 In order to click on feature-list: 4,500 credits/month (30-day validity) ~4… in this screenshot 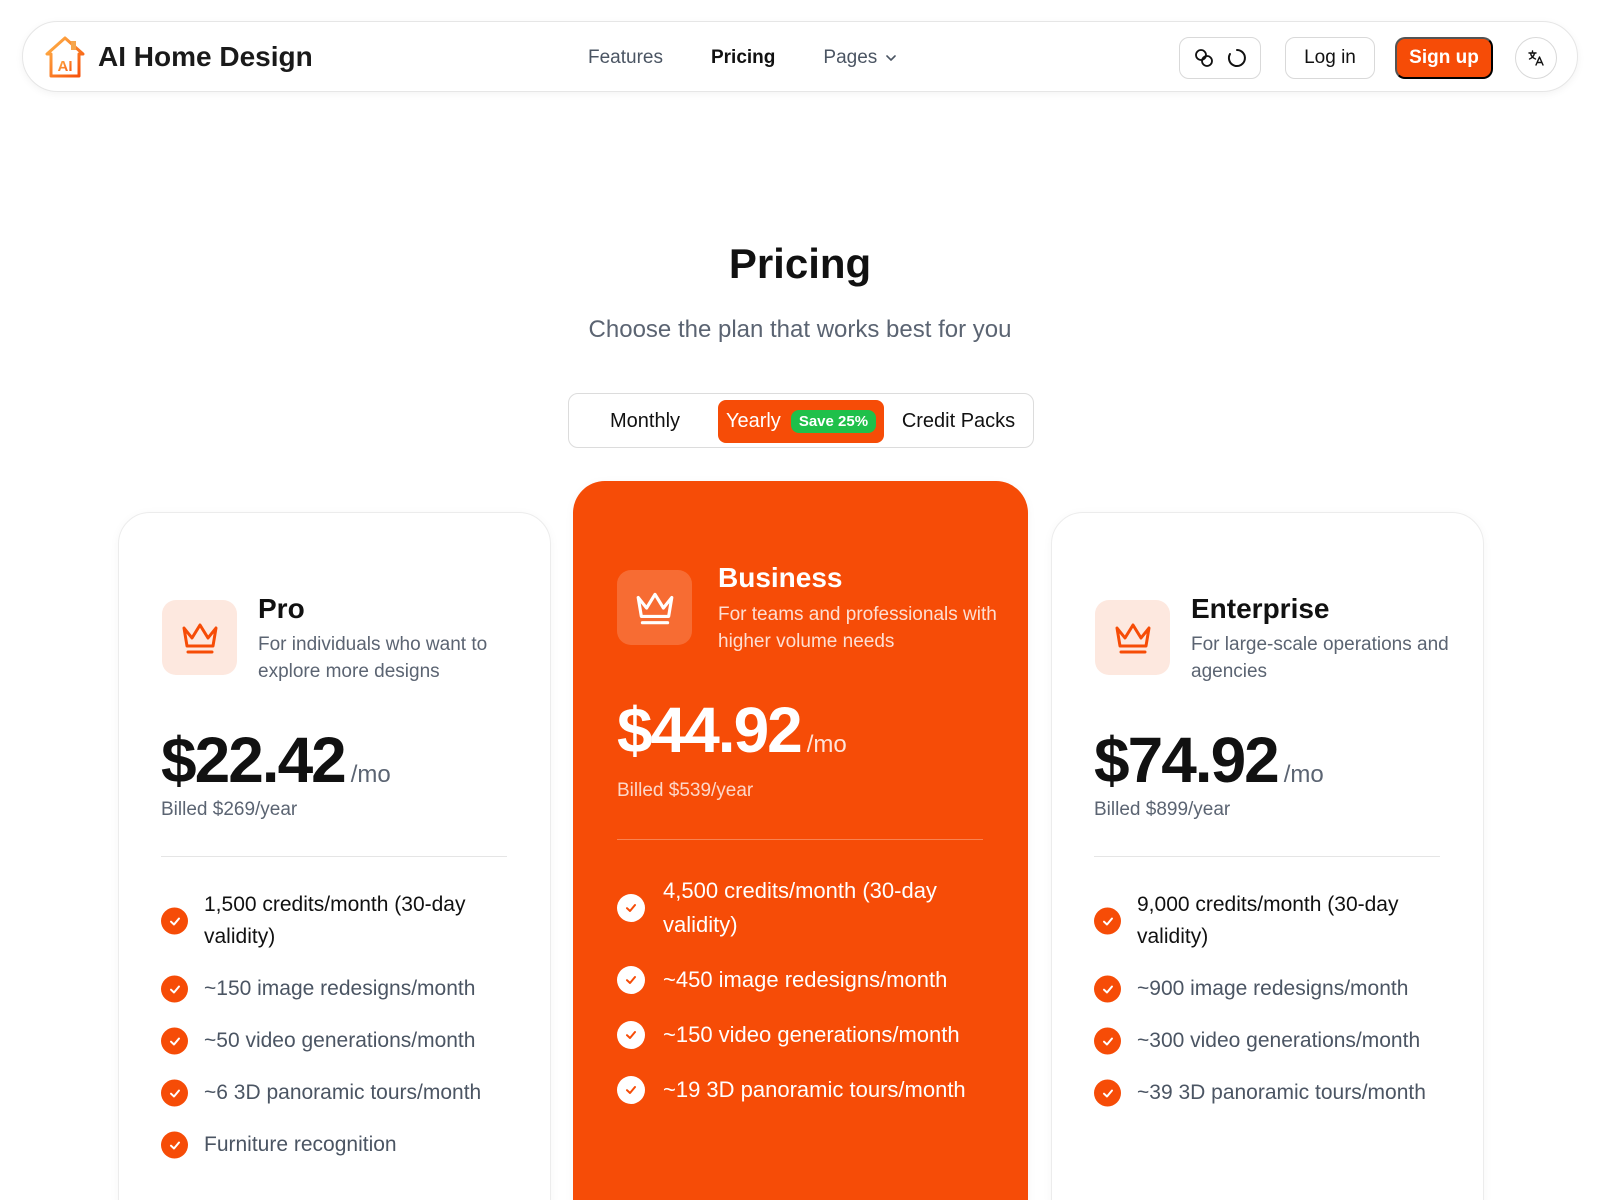, I will do `click(802, 1001)`.